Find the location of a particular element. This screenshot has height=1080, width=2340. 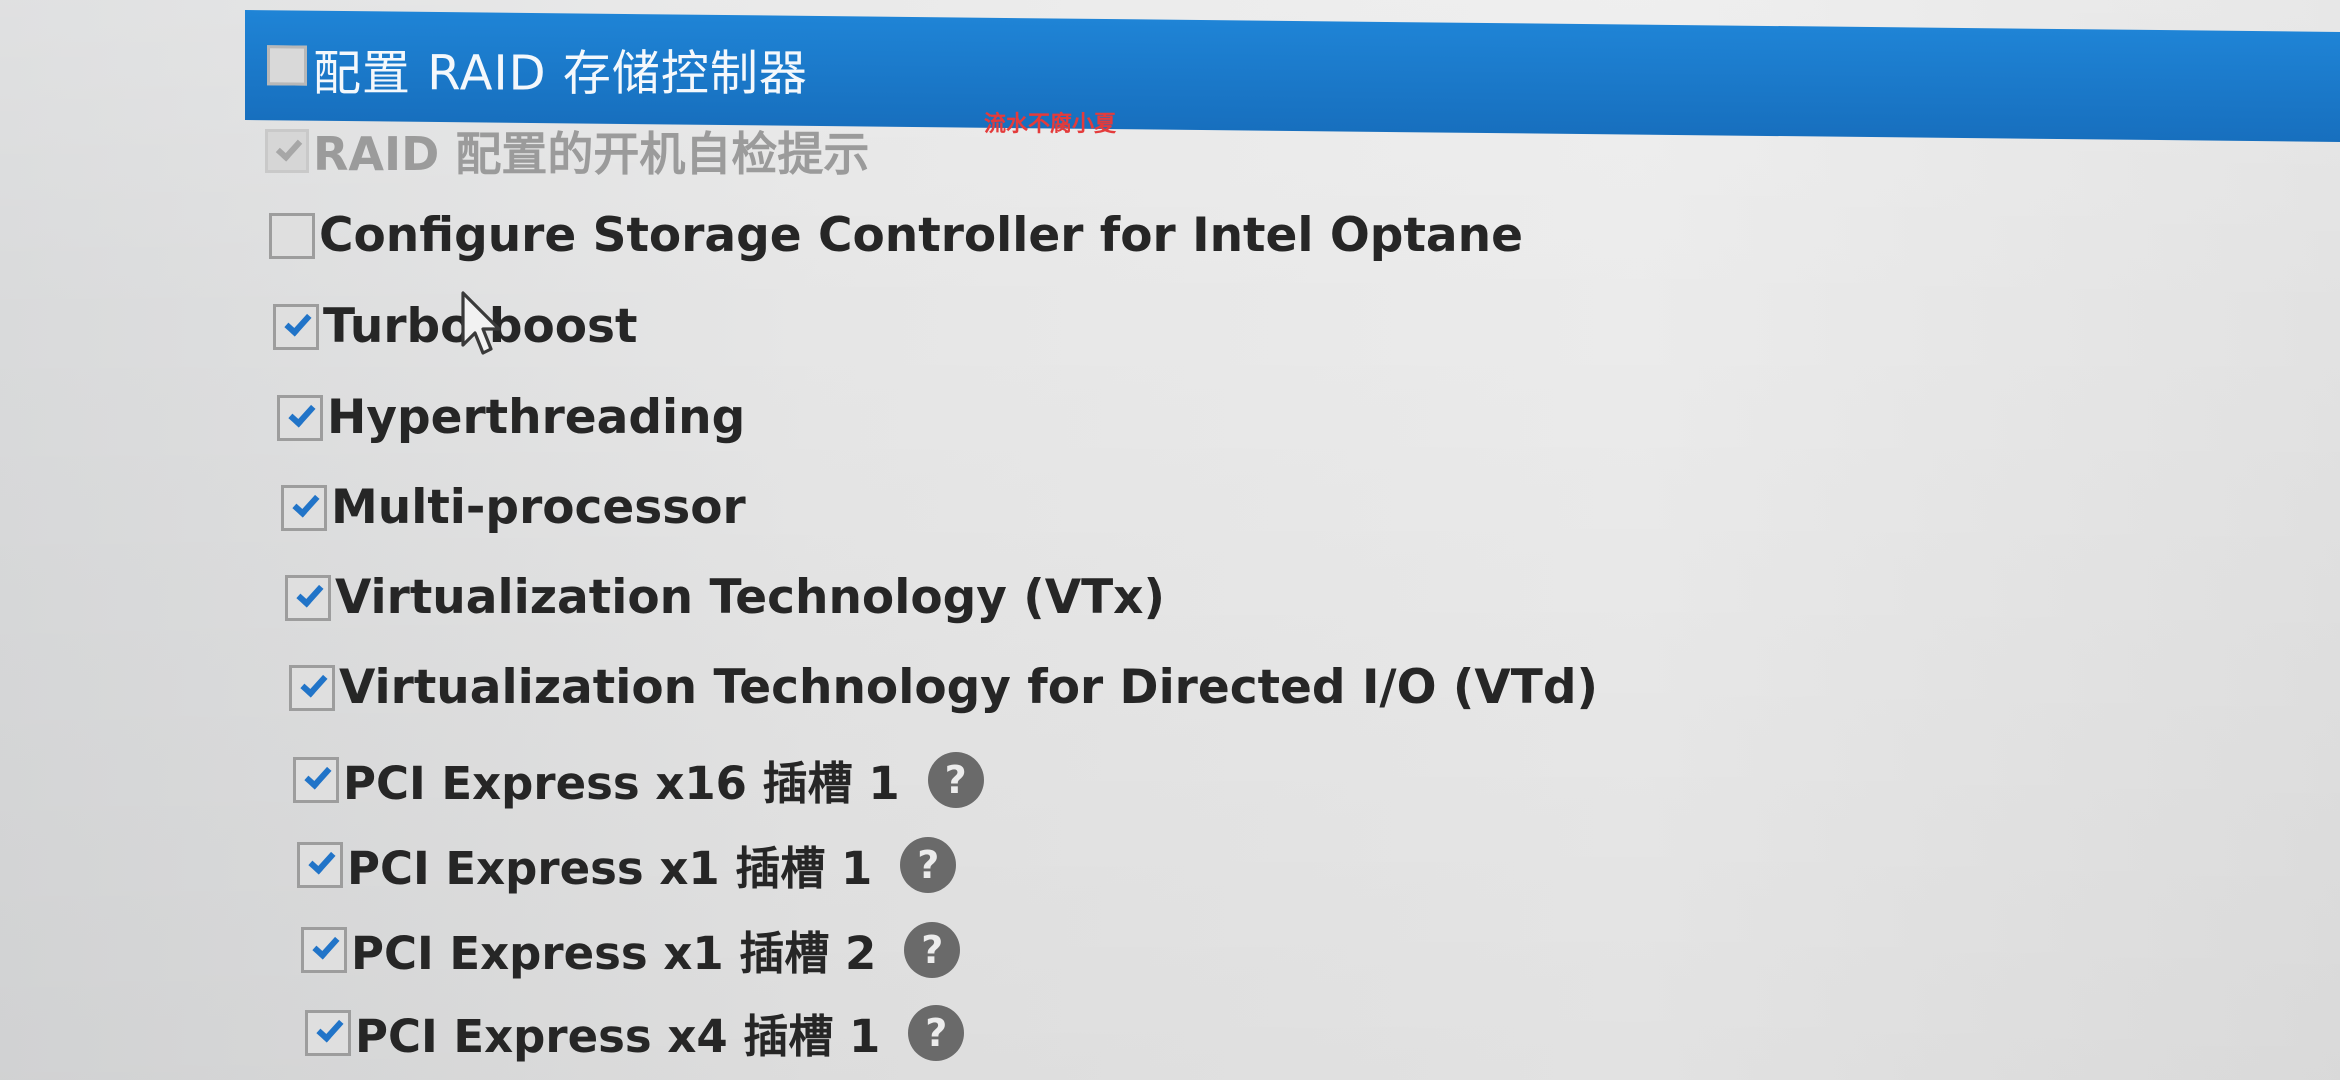

option-label: Virtualization Technology (VTx) is located at coordinates (750, 597).